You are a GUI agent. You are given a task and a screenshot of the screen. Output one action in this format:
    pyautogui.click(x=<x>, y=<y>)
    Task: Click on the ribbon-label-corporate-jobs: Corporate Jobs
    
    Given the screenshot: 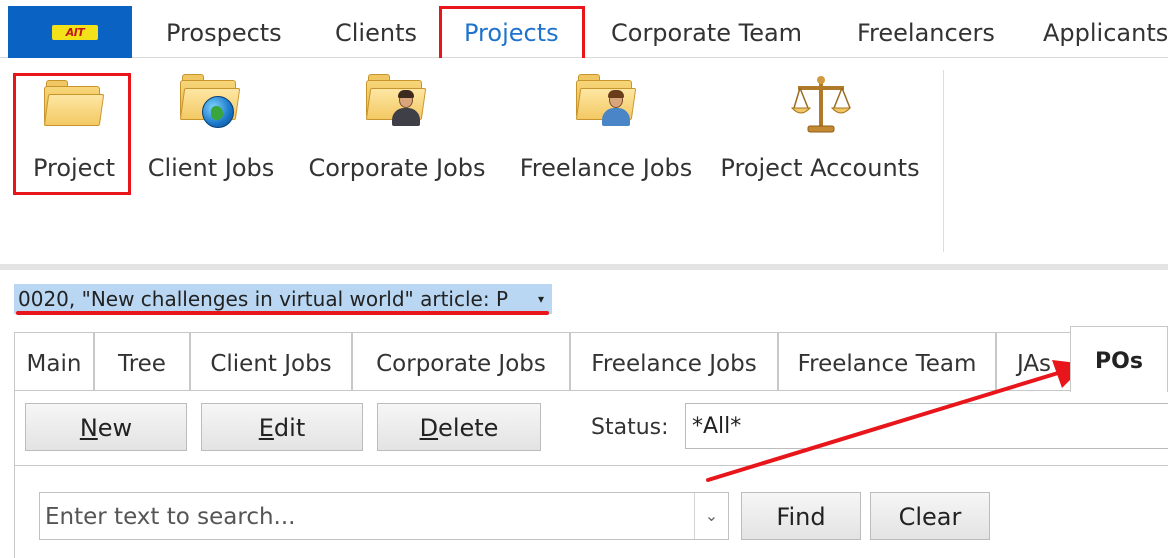 What is the action you would take?
    pyautogui.click(x=397, y=168)
    